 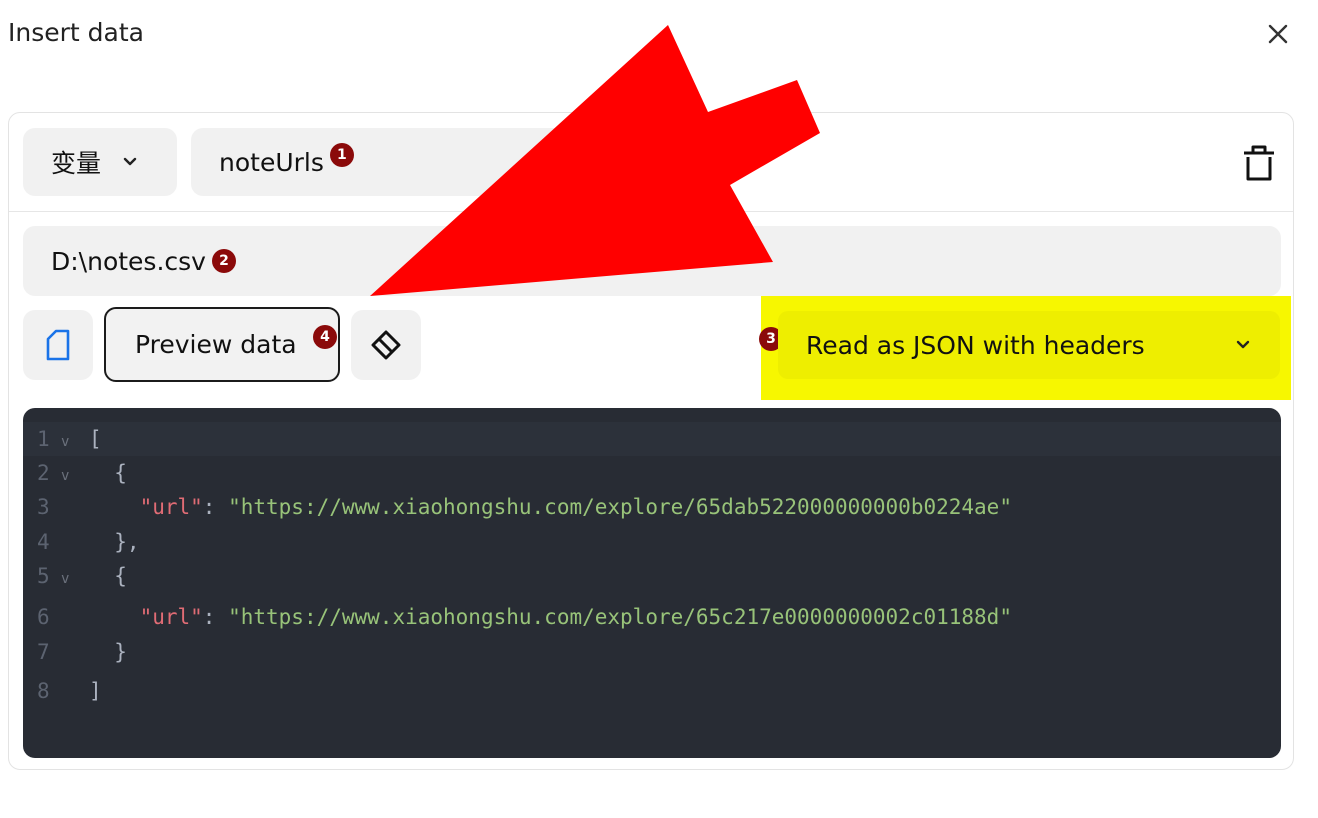 I want to click on line-number: 5, so click(x=43, y=576).